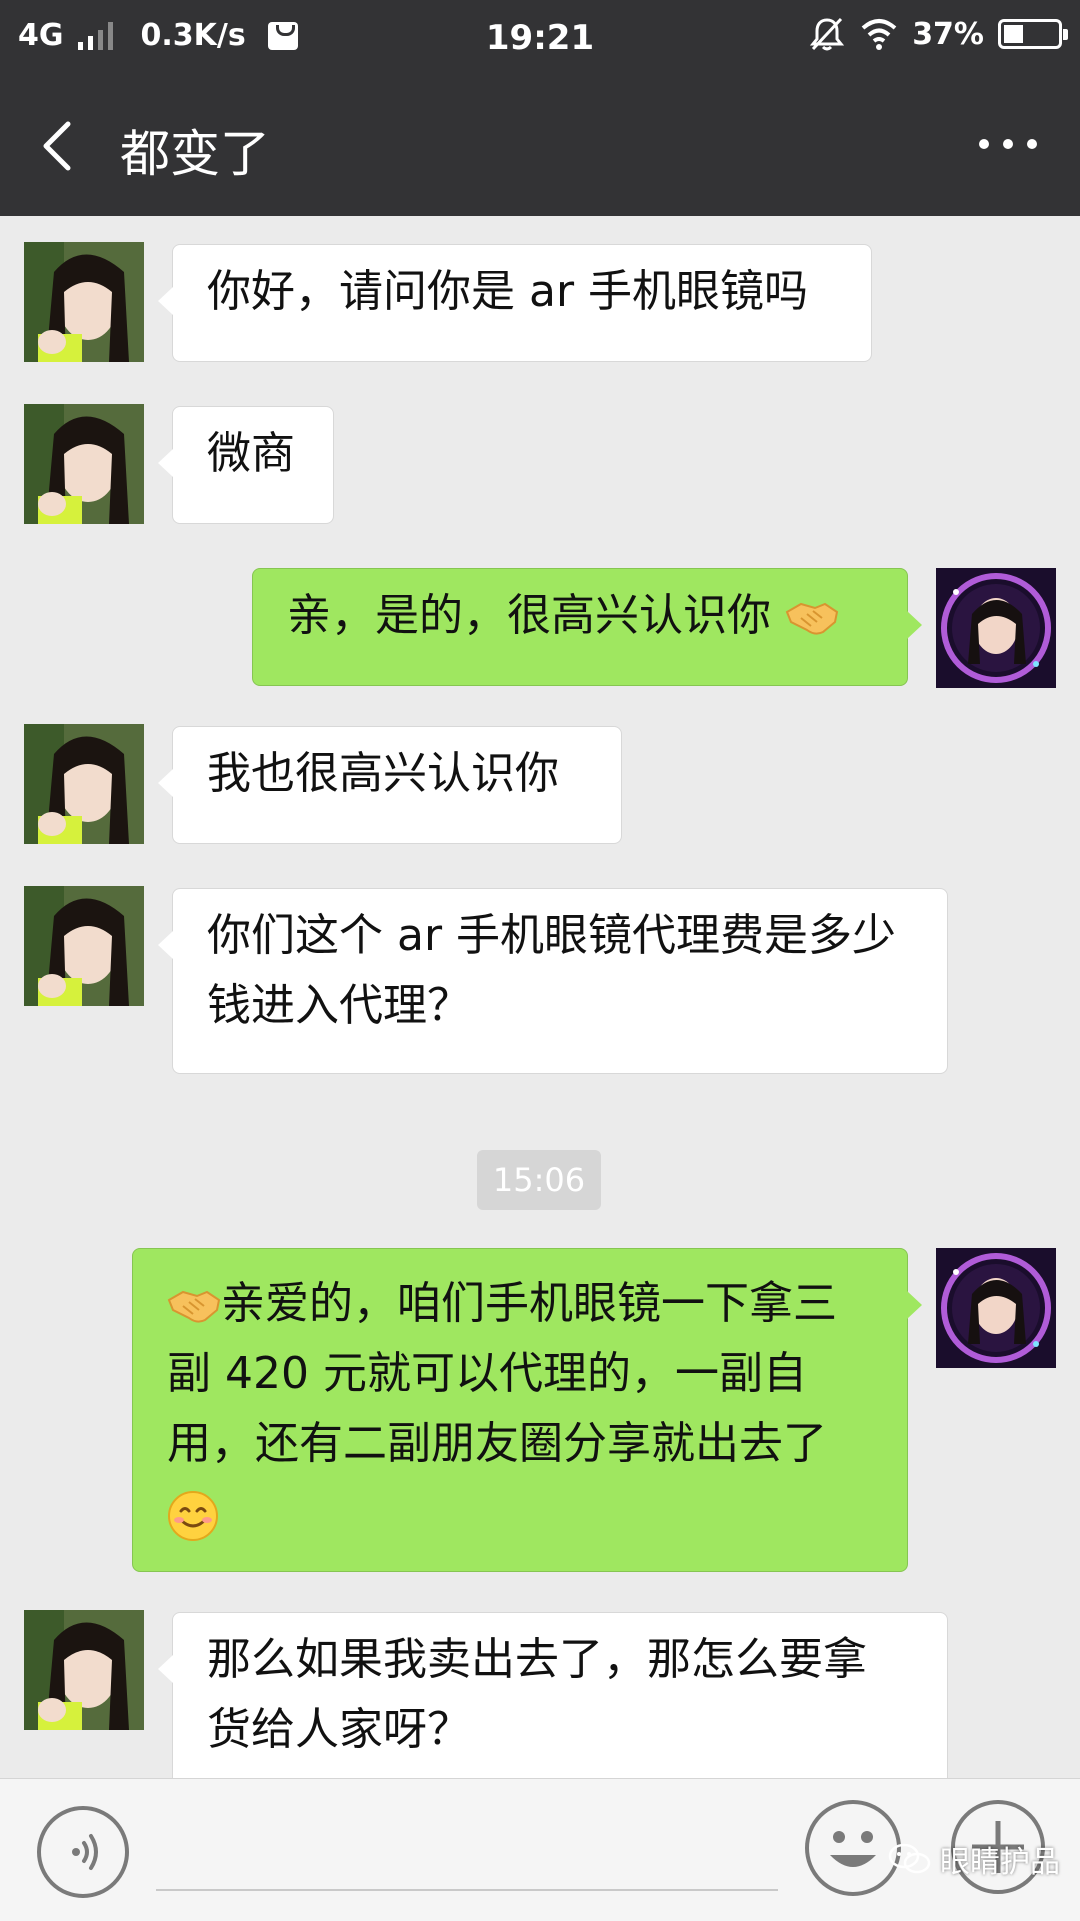  I want to click on watermark: 眼睛护品, so click(974, 1859).